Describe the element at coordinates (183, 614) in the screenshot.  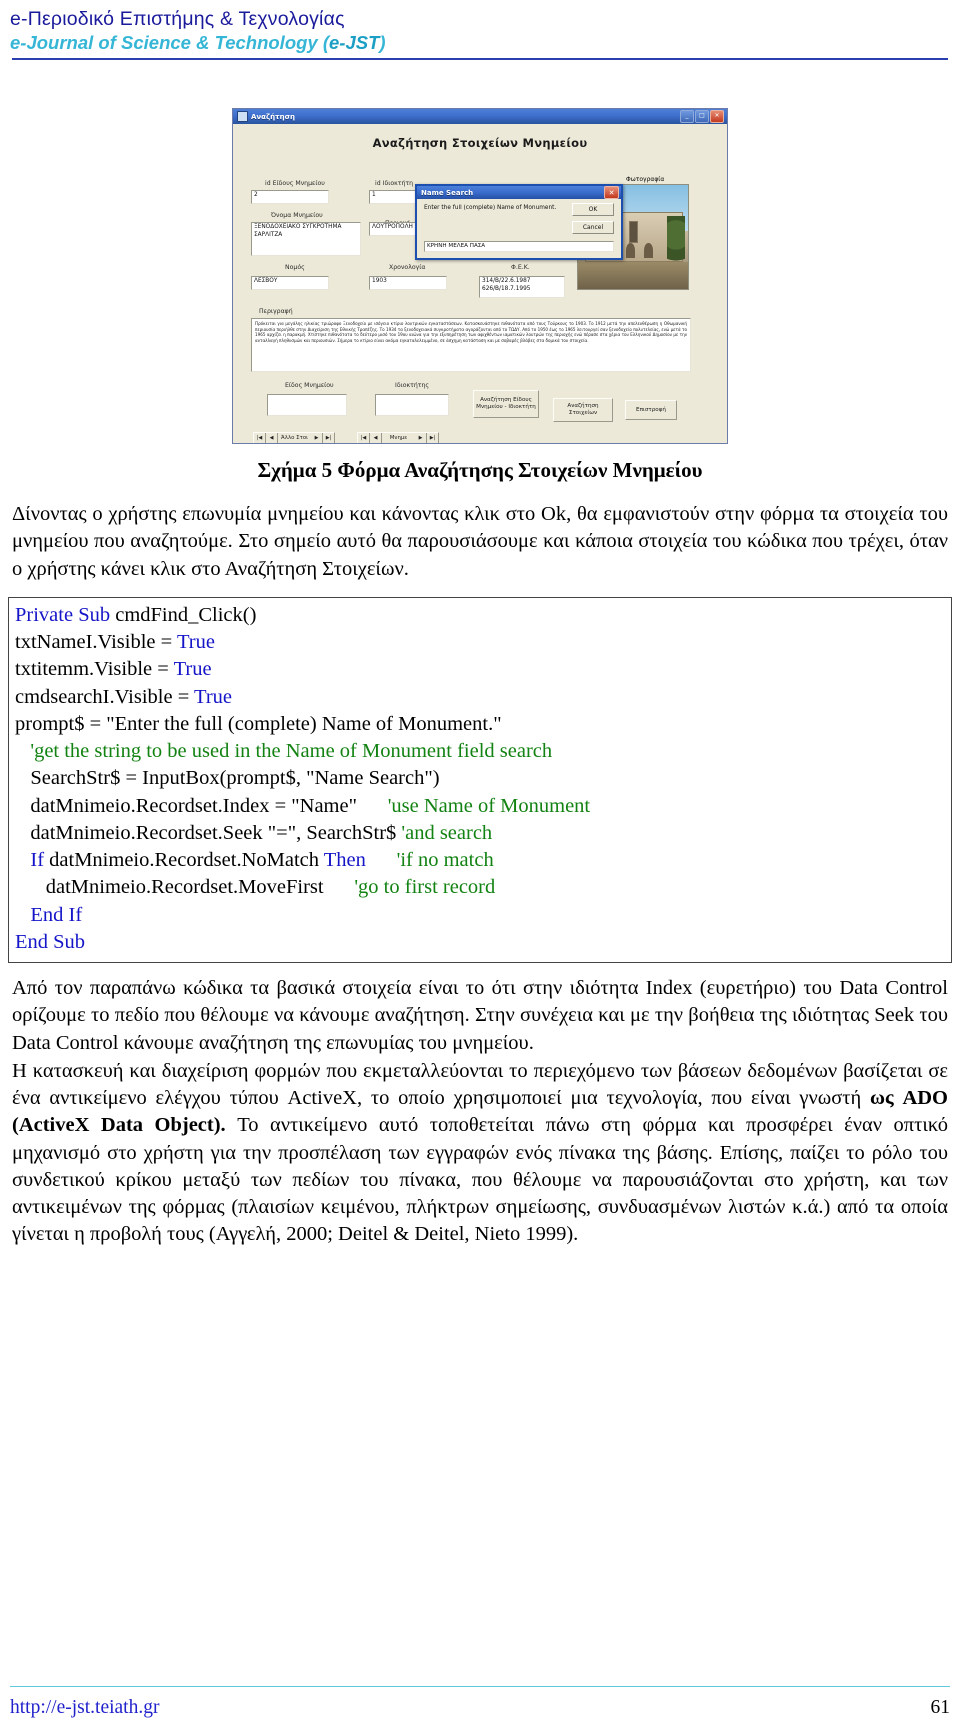
I see `code-text: cmdFind_Click()` at that location.